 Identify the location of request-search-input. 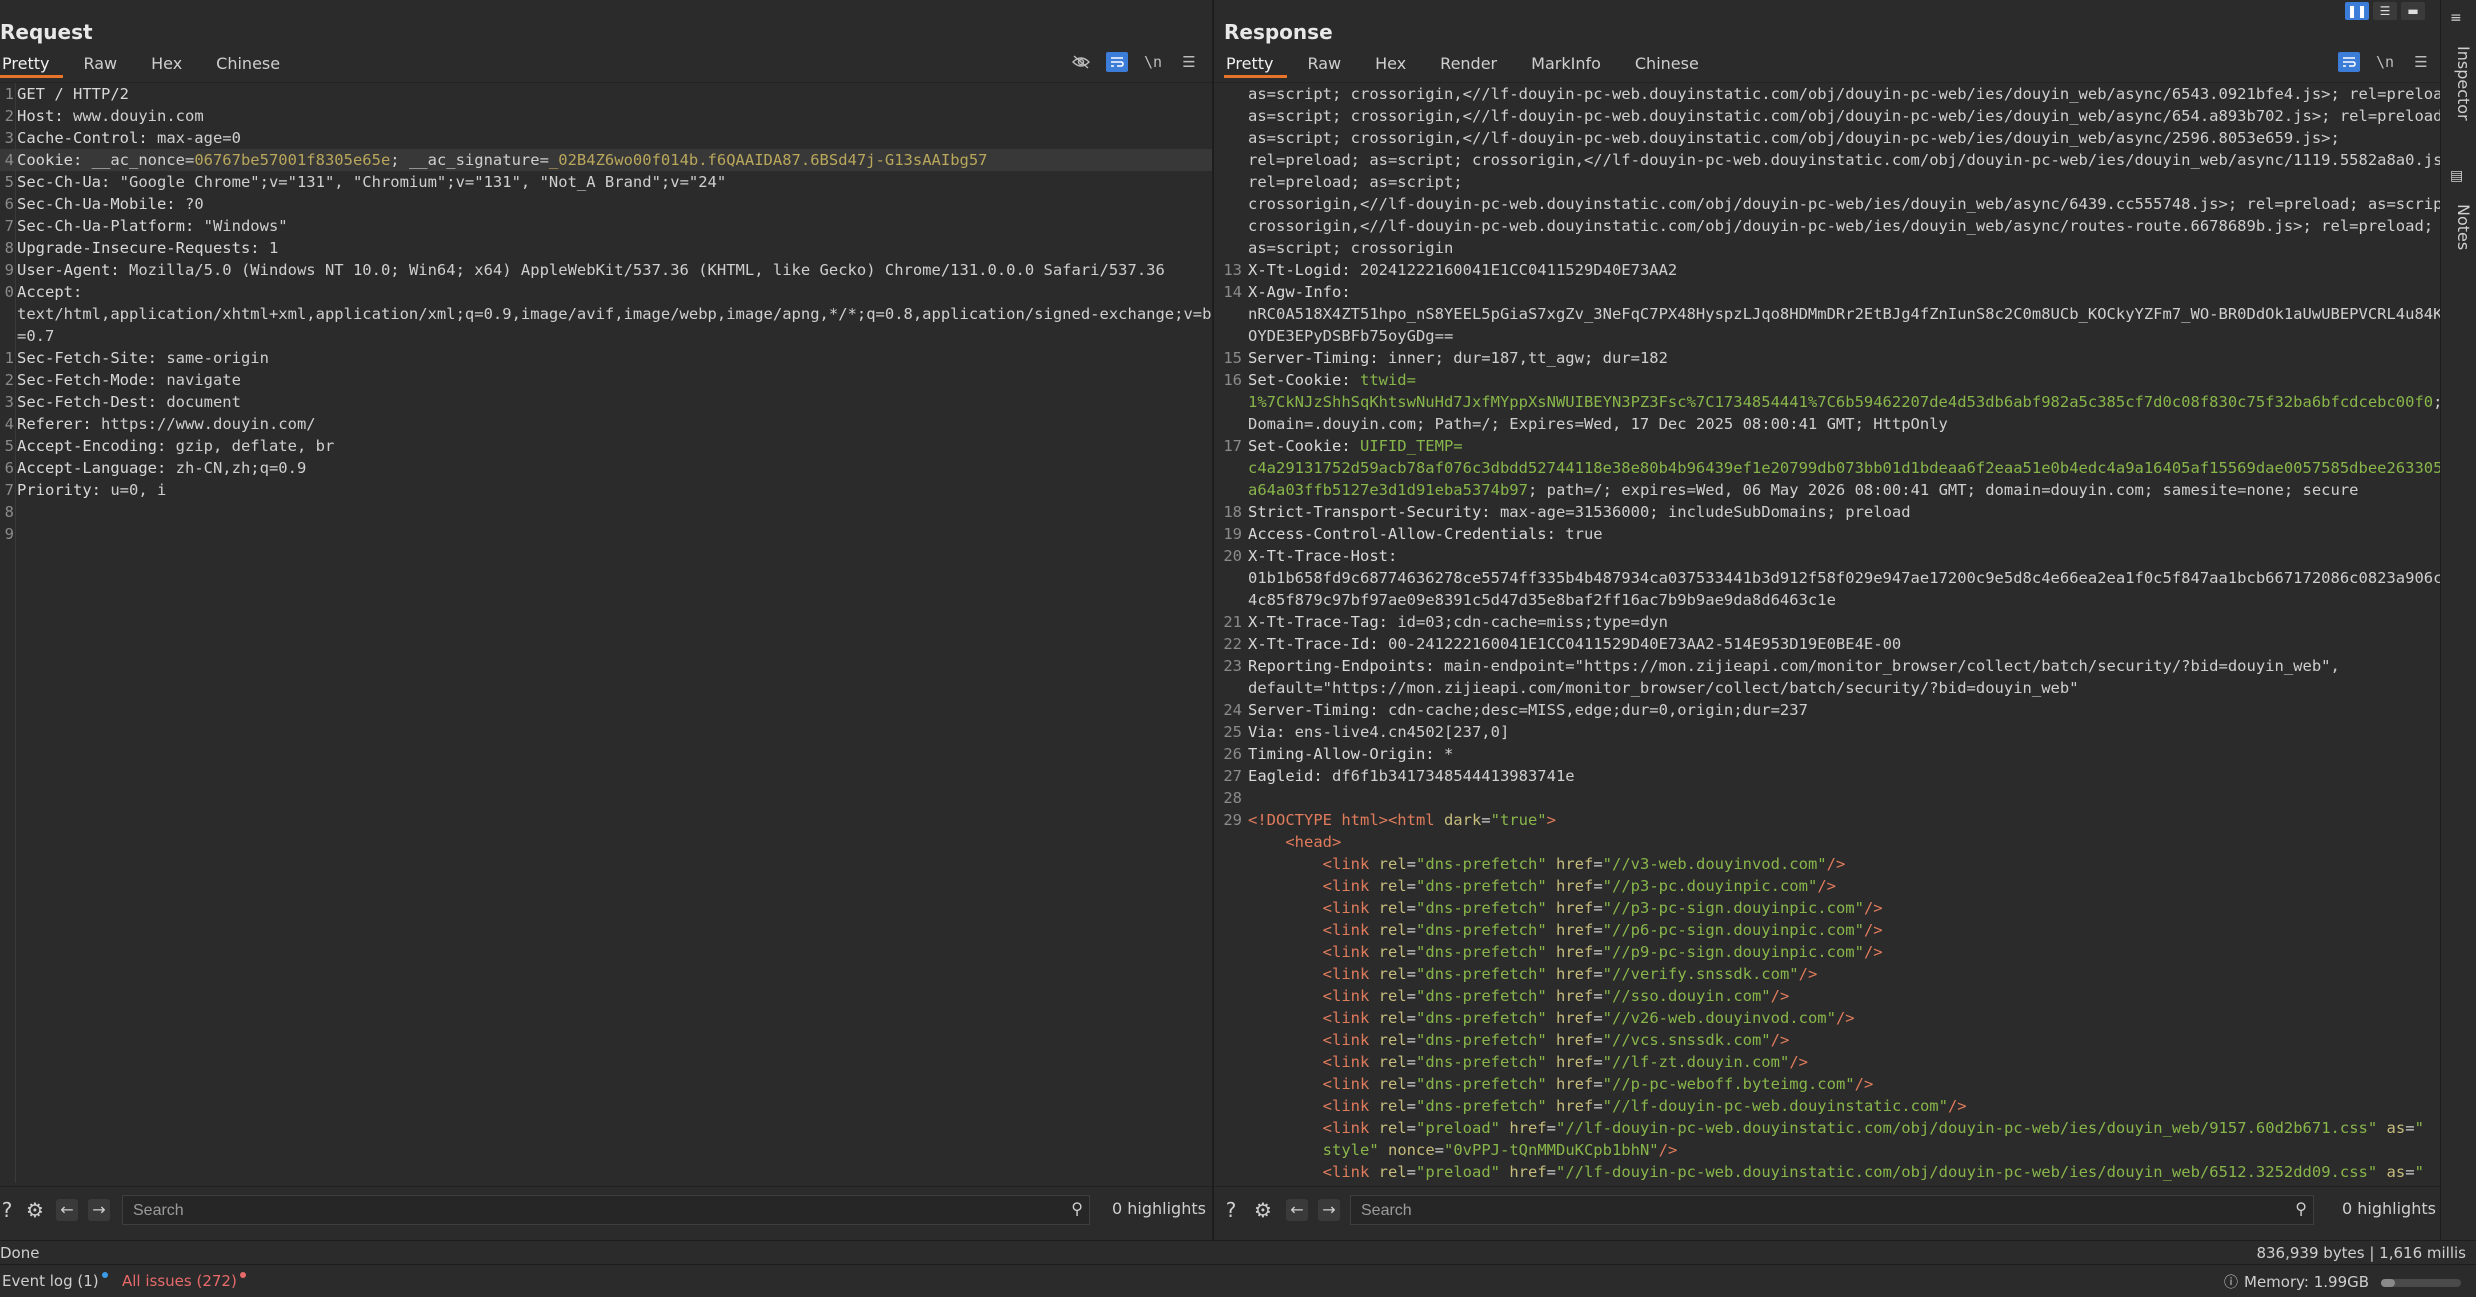
(568, 1211).